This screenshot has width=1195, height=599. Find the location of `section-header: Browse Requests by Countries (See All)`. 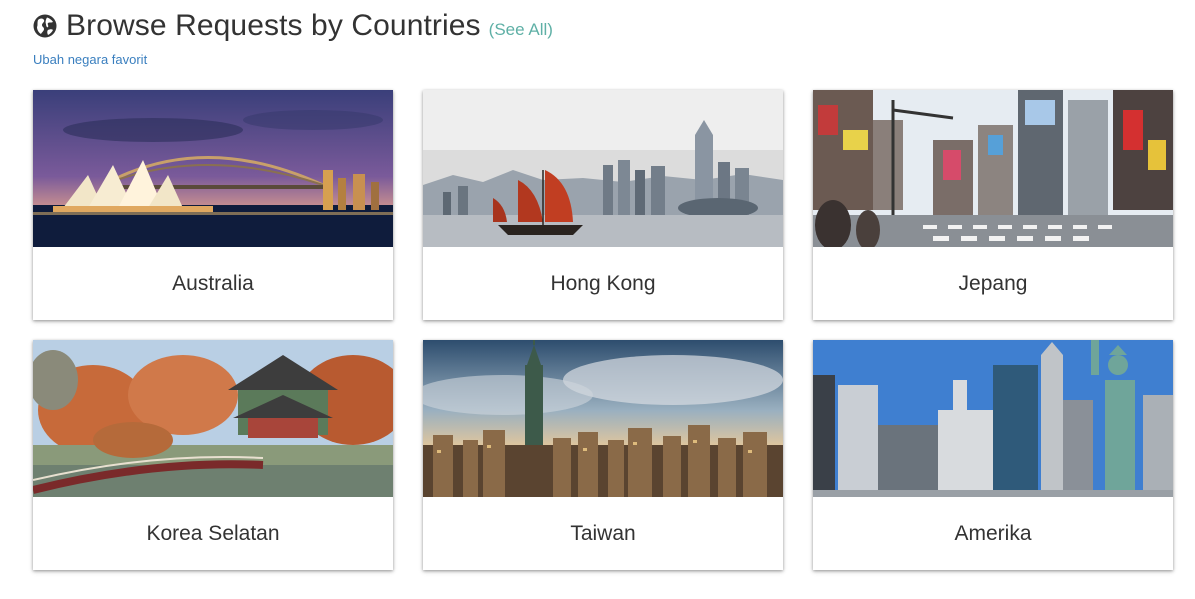

section-header: Browse Requests by Countries (See All) is located at coordinates (293, 26).